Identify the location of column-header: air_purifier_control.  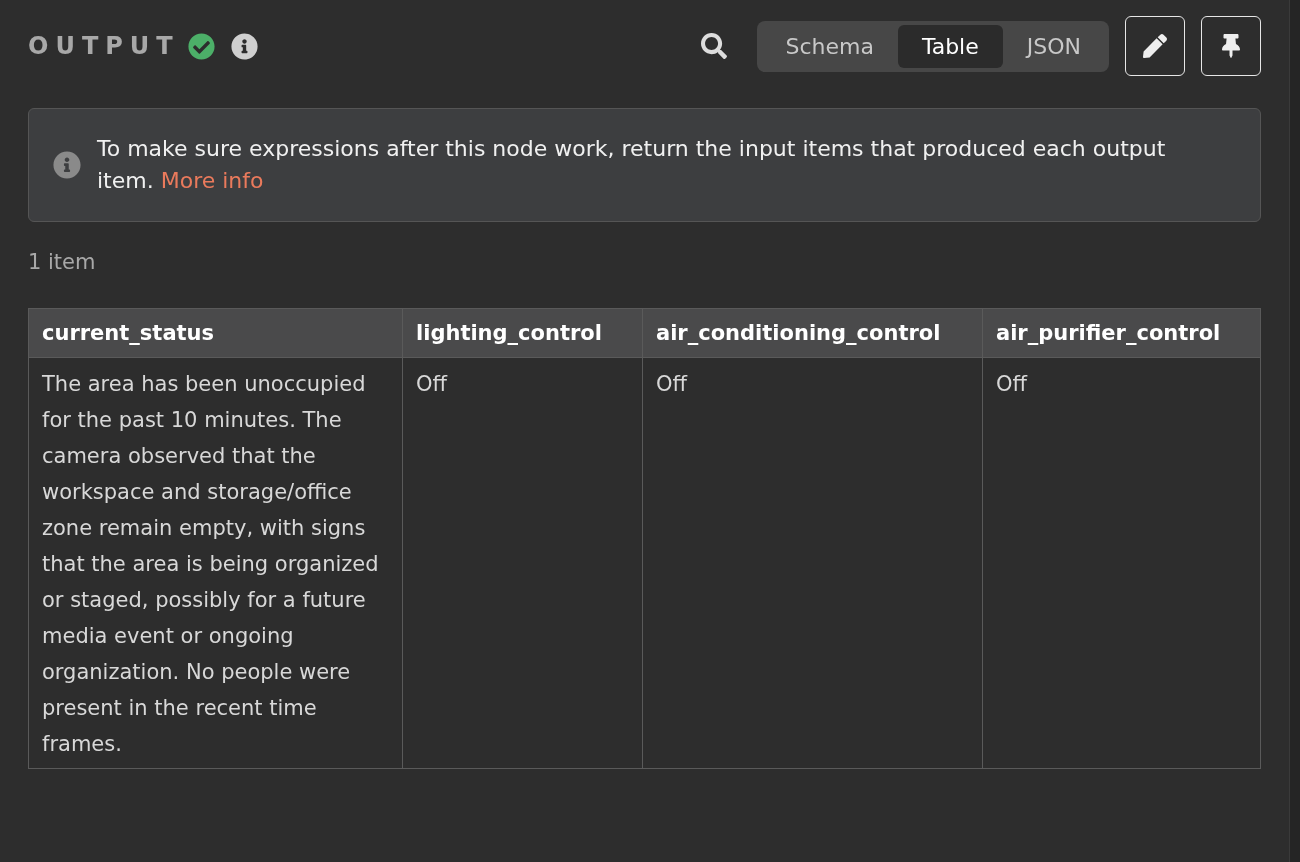
(1121, 333).